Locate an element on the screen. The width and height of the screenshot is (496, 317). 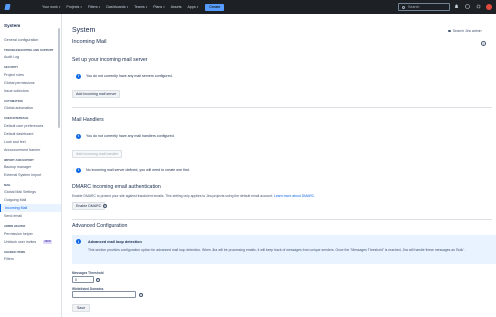
sidebar-item-label: Default user preferences is located at coordinates (24, 125).